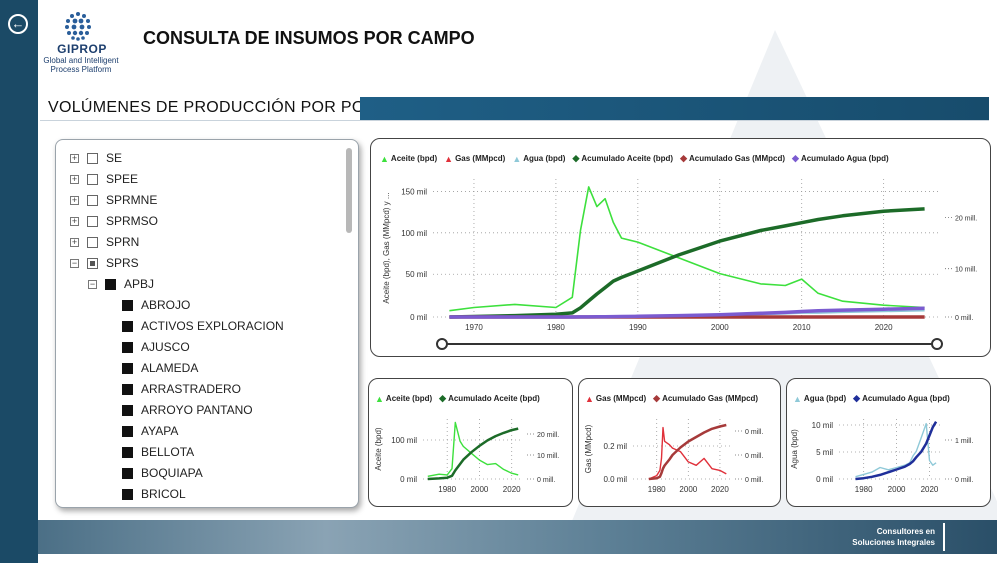 The height and width of the screenshot is (563, 997). What do you see at coordinates (132, 200) in the screenshot?
I see `tree-item-label: SPRMNE` at bounding box center [132, 200].